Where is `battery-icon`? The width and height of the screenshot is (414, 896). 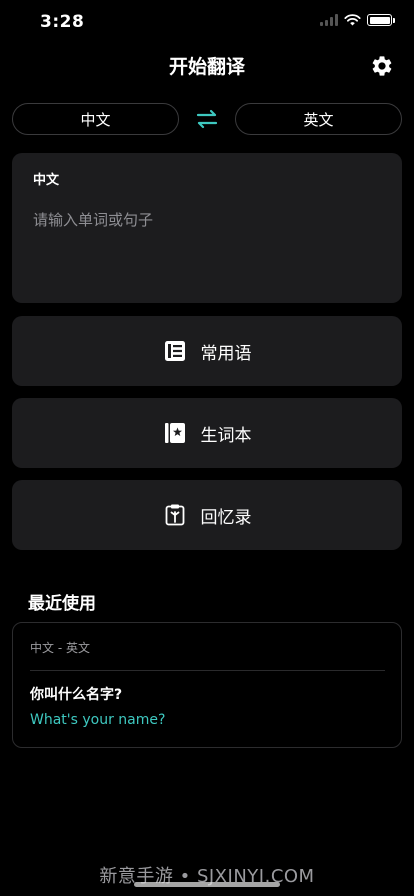 battery-icon is located at coordinates (381, 20).